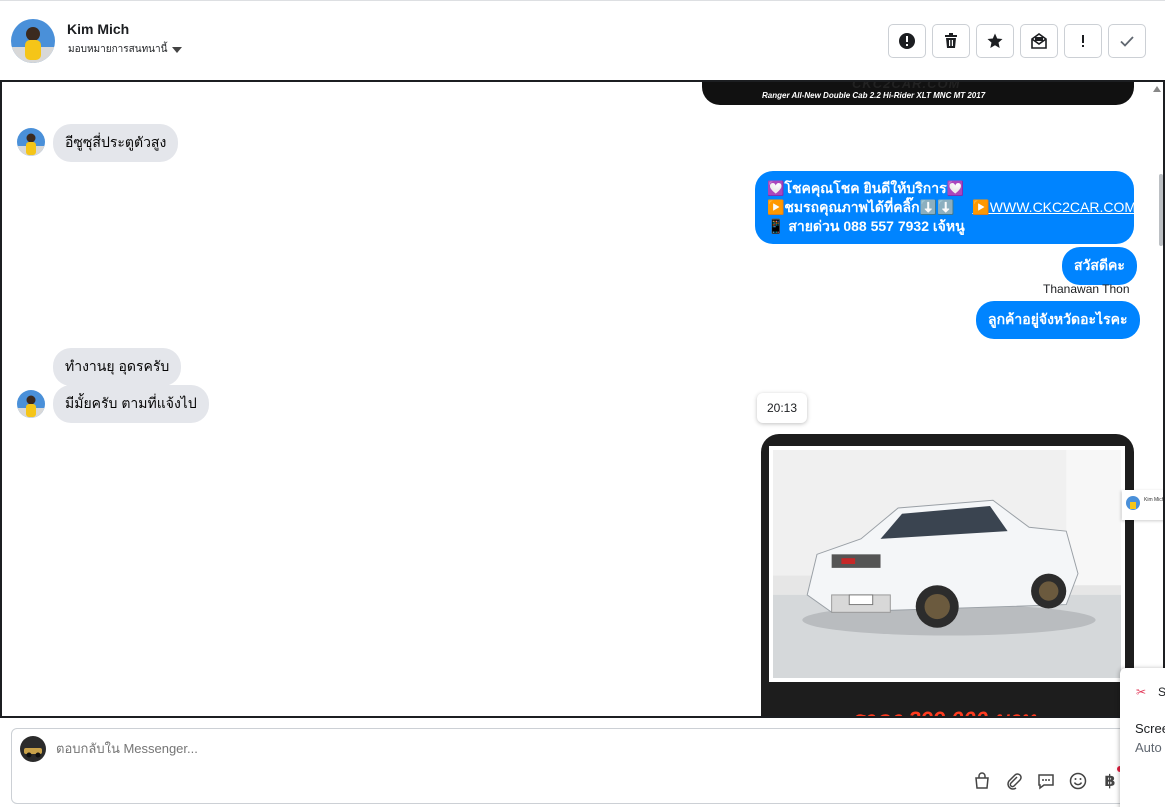  I want to click on outgoing-message: สวัสดีคะ, so click(1099, 266).